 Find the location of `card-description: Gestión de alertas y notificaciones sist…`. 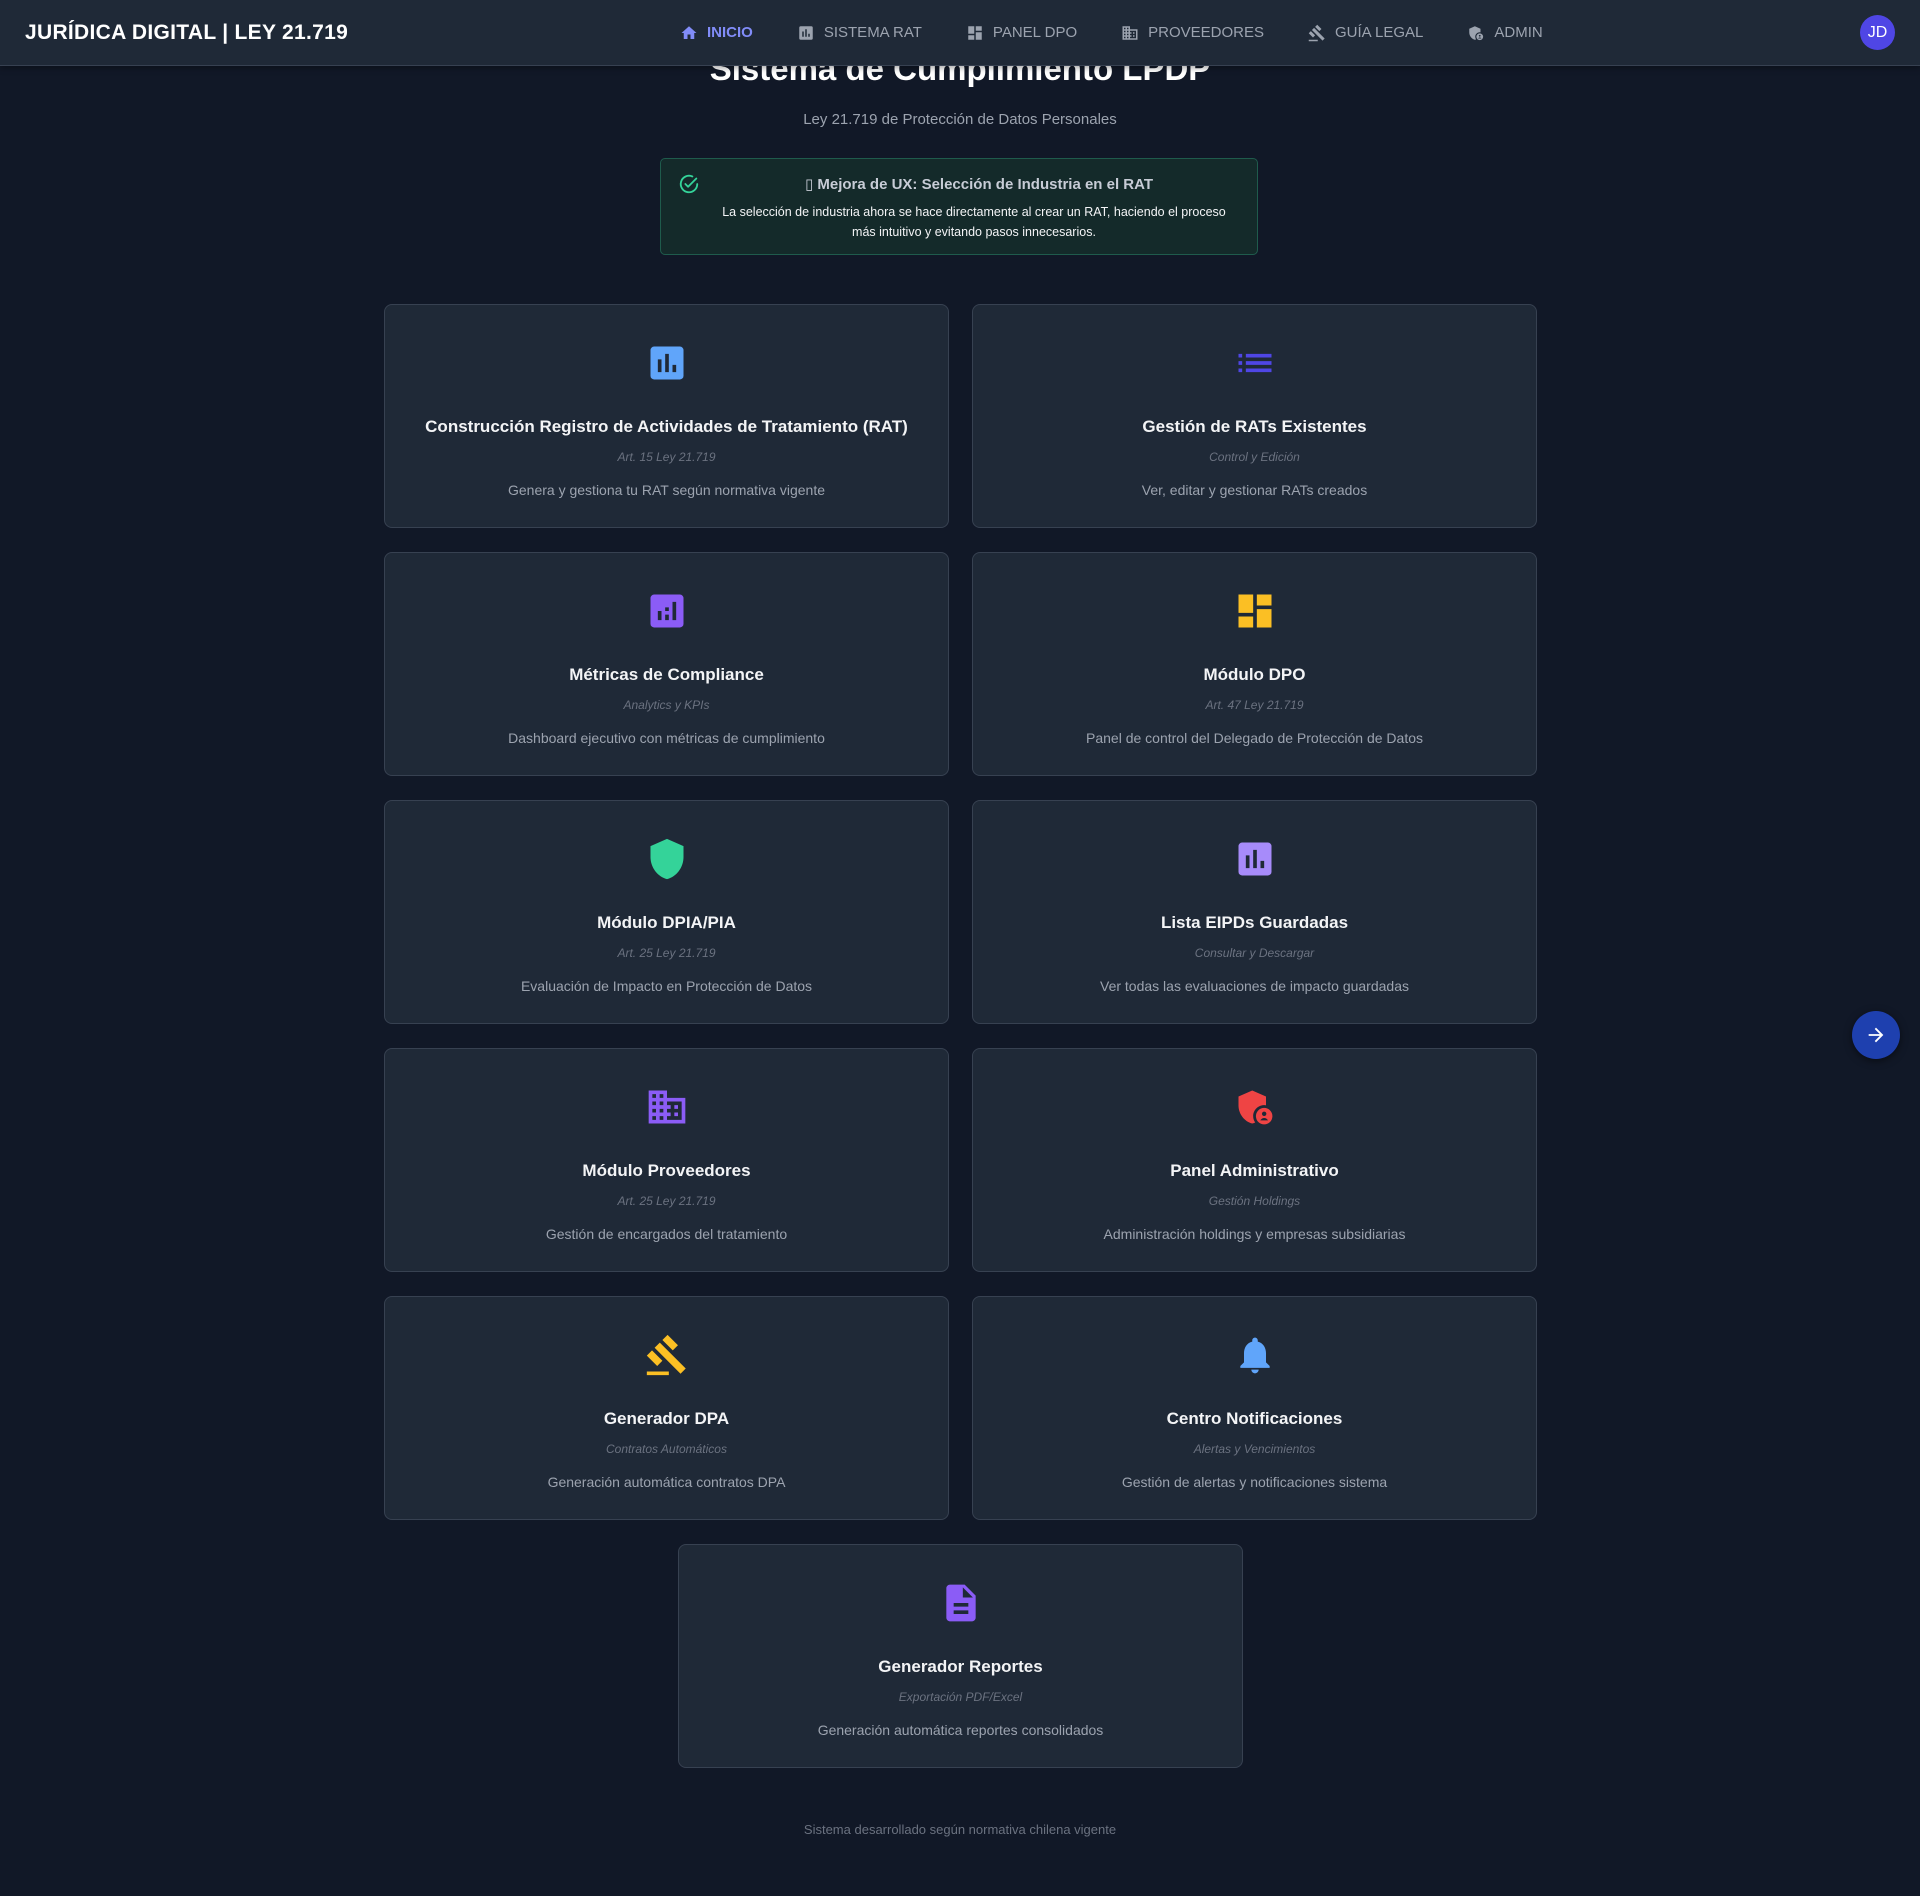

card-description: Gestión de alertas y notificaciones sist… is located at coordinates (1254, 1482).